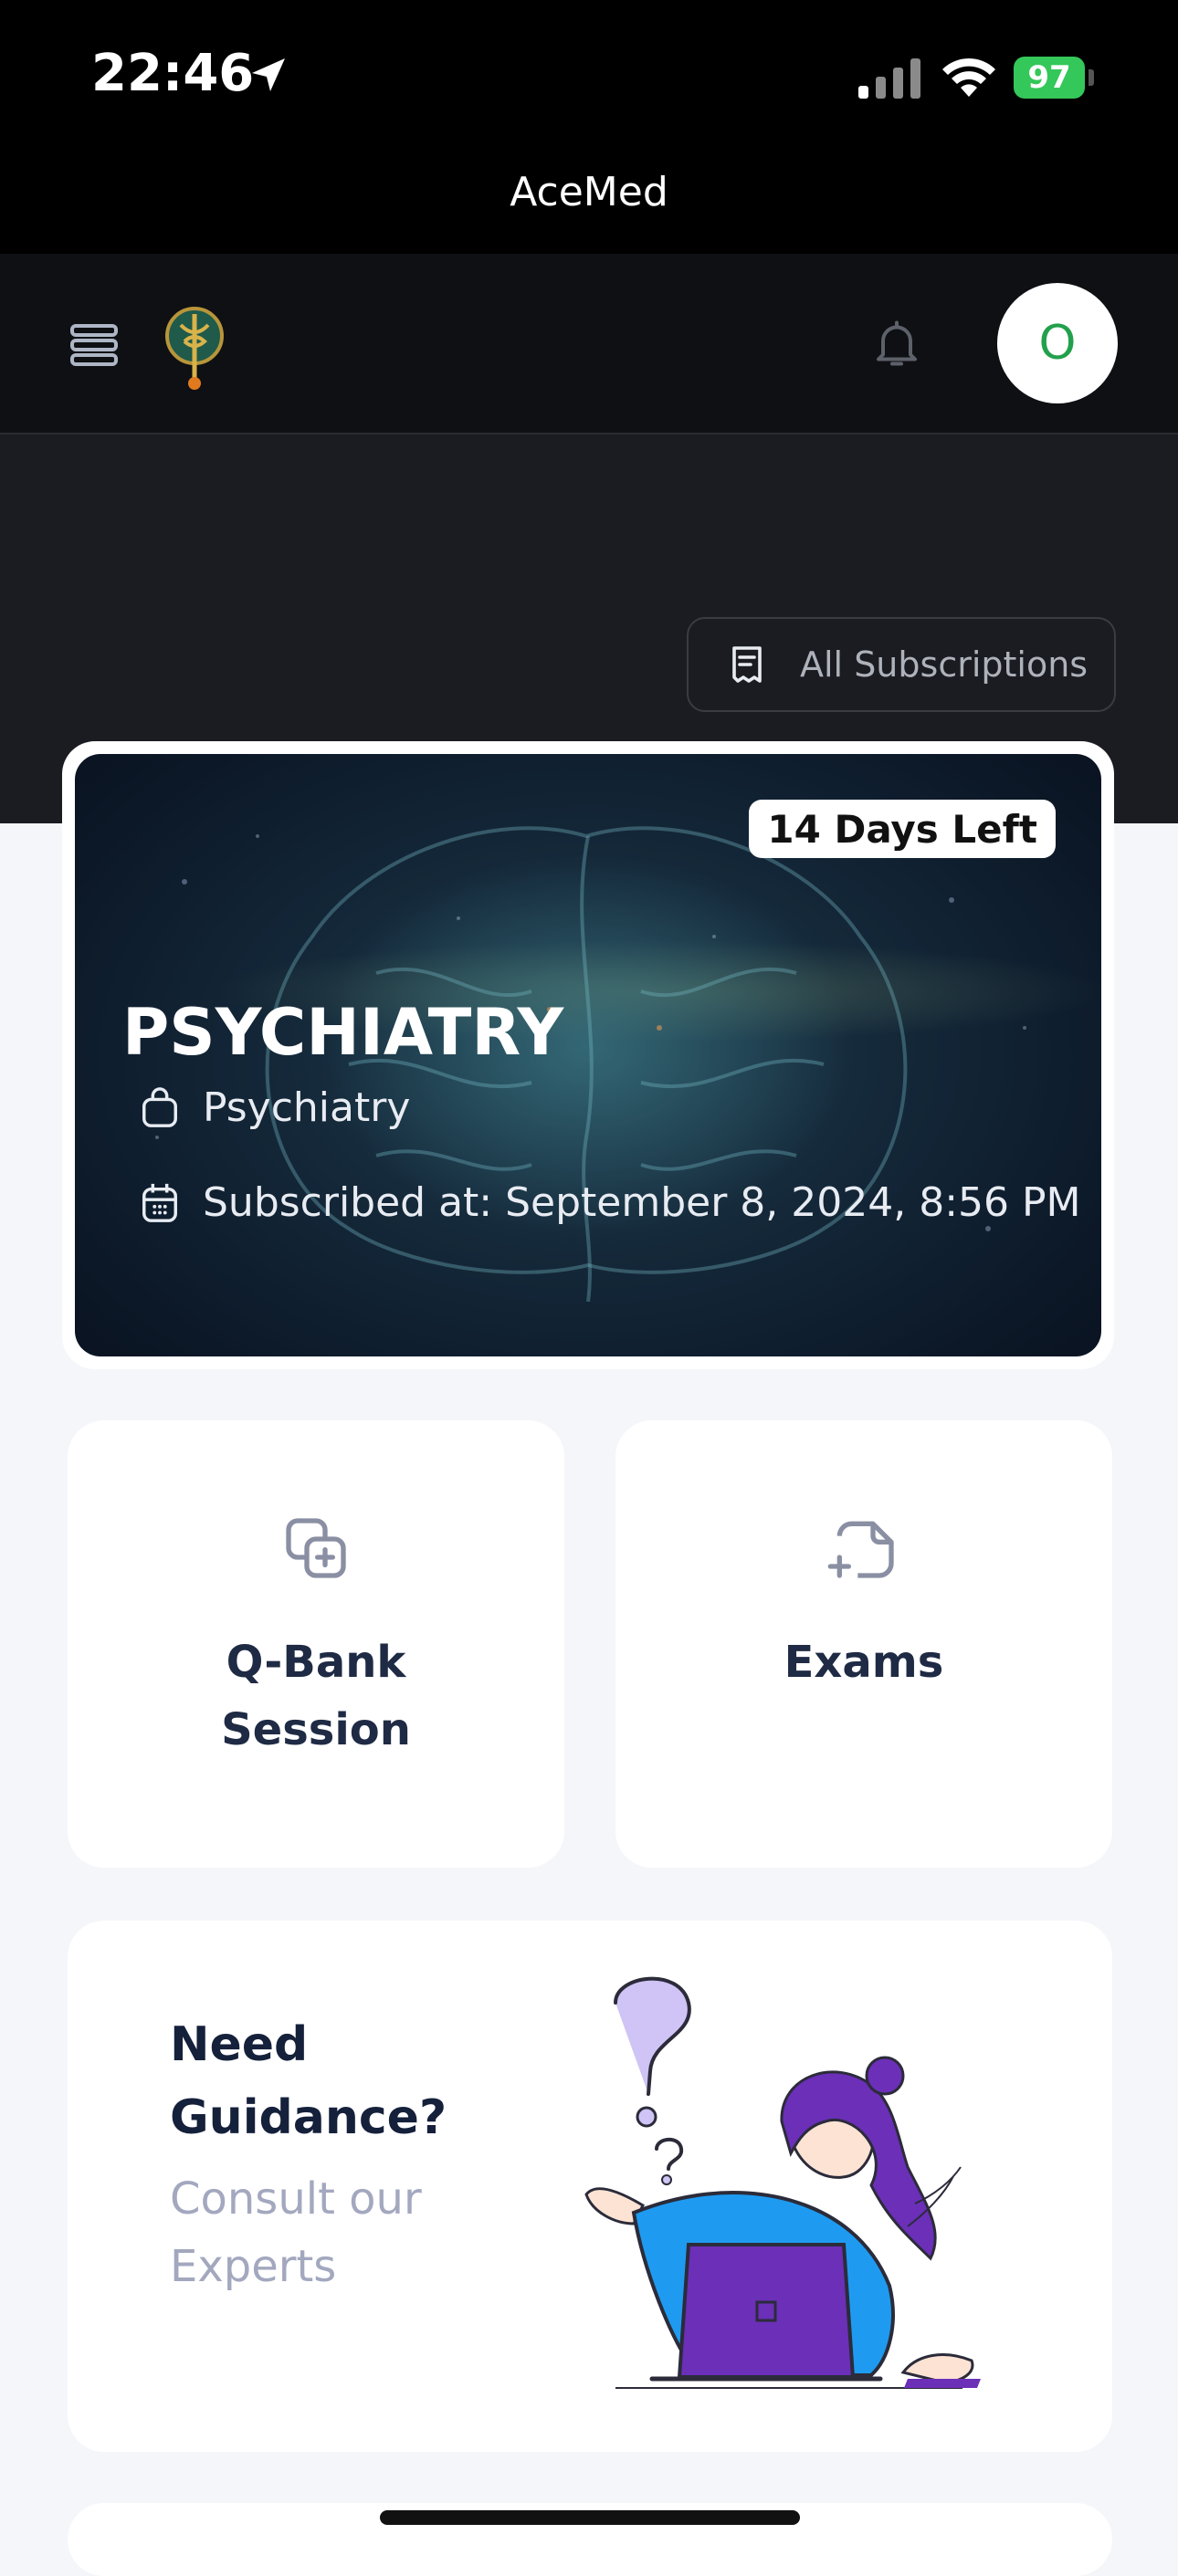  Describe the element at coordinates (316, 1662) in the screenshot. I see `qbank-label-line1: Q-Bank` at that location.